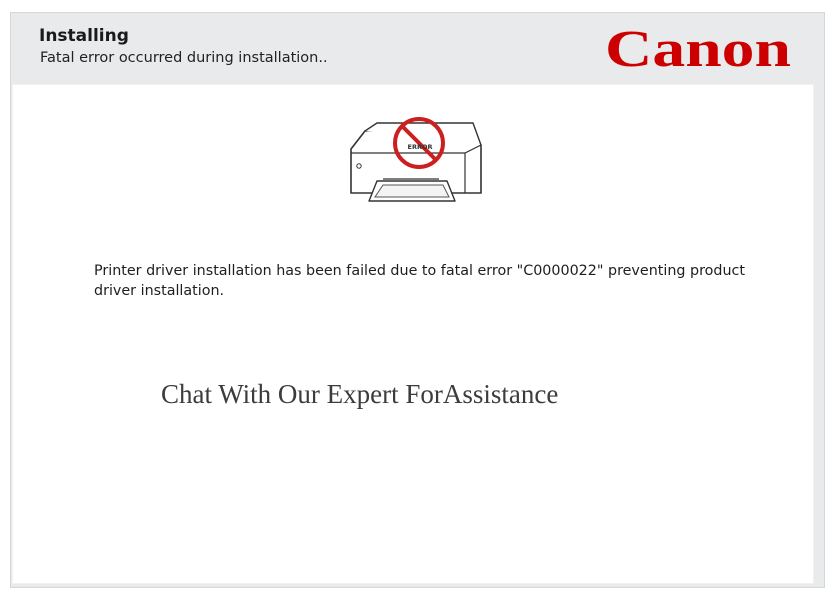  Describe the element at coordinates (84, 36) in the screenshot. I see `page-title: Installing` at that location.